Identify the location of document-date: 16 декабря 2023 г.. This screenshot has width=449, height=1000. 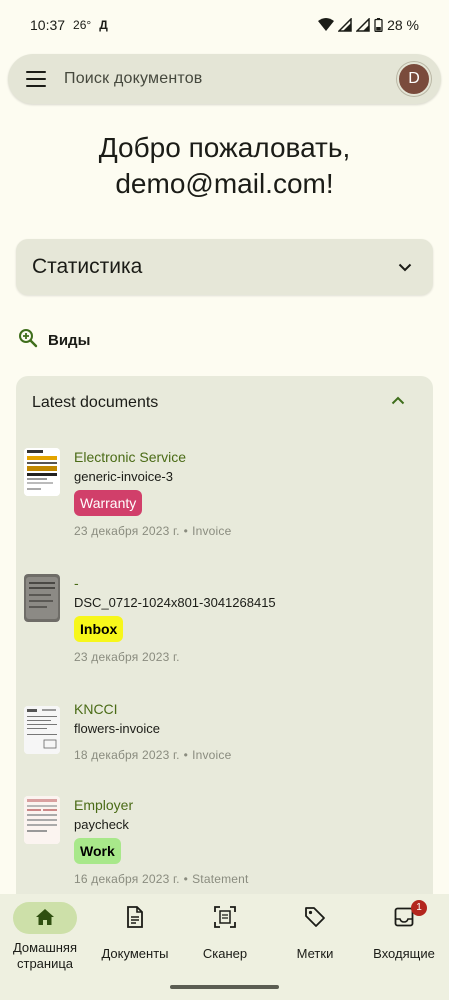
(127, 879).